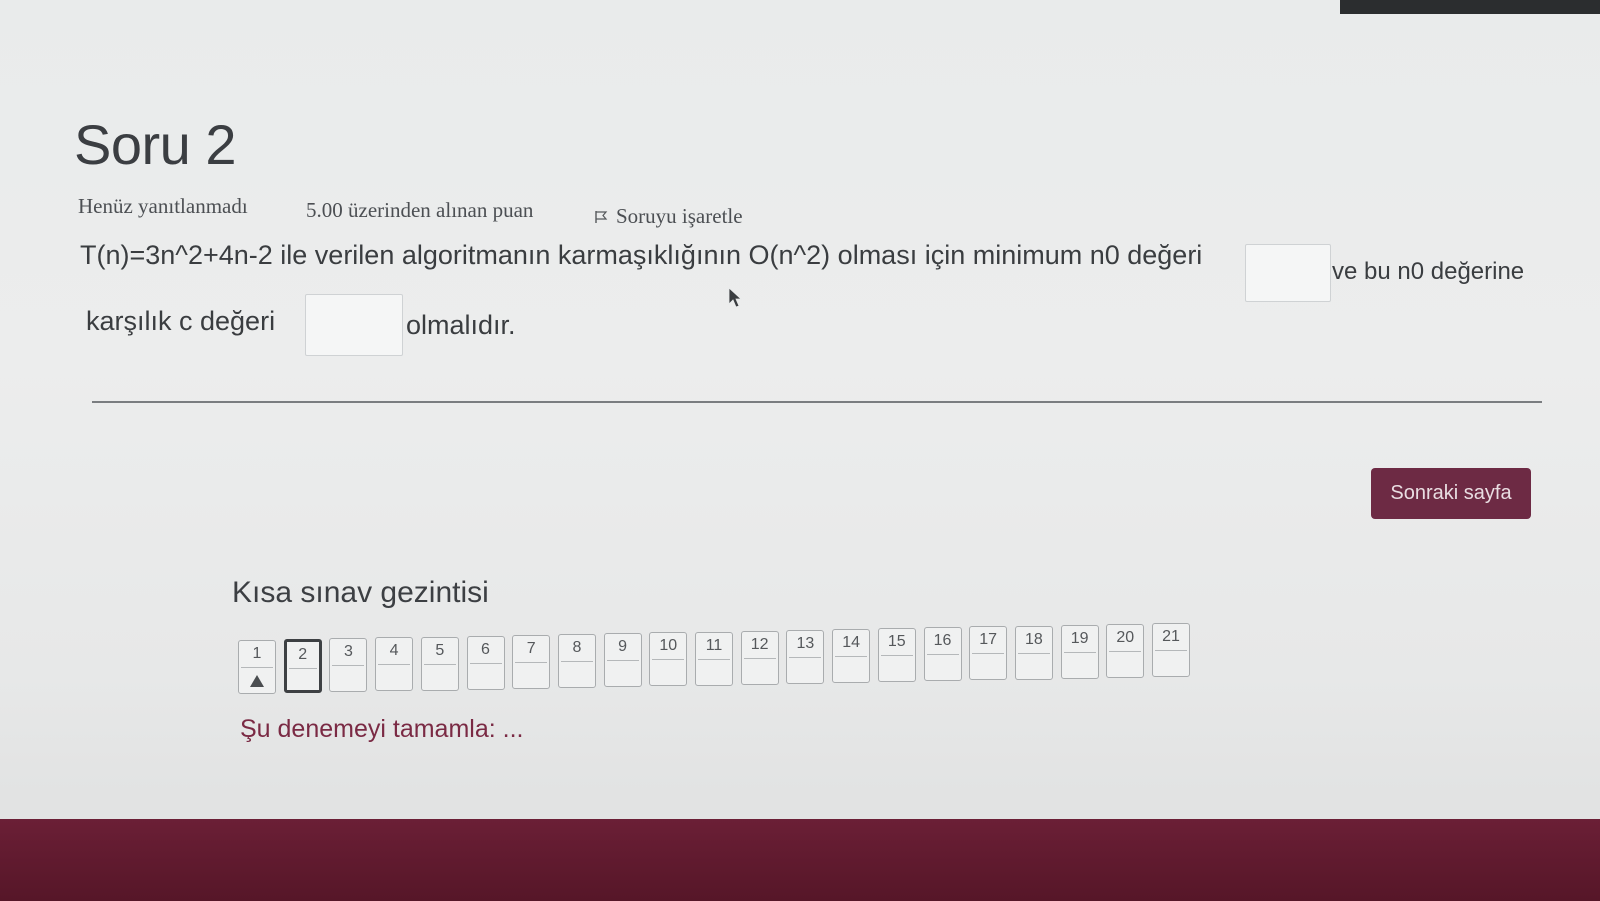 The width and height of the screenshot is (1600, 901). I want to click on quiz-nav-number: 21, so click(1171, 636).